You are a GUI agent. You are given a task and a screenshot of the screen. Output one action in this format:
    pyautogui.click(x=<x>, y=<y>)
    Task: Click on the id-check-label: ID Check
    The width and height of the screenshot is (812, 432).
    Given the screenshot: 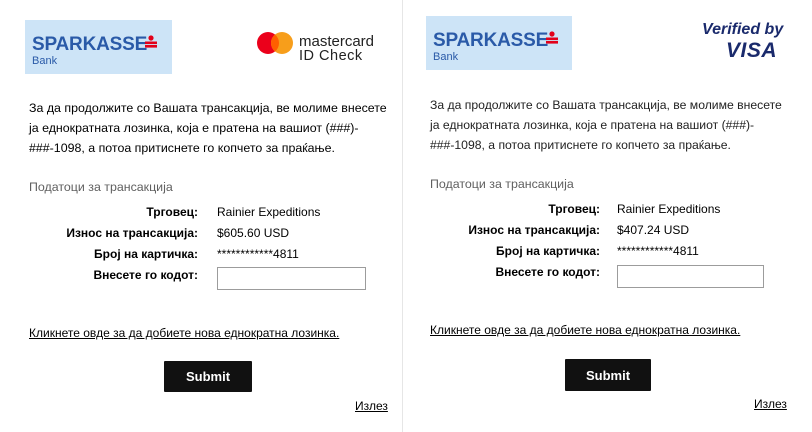 What is the action you would take?
    pyautogui.click(x=331, y=56)
    